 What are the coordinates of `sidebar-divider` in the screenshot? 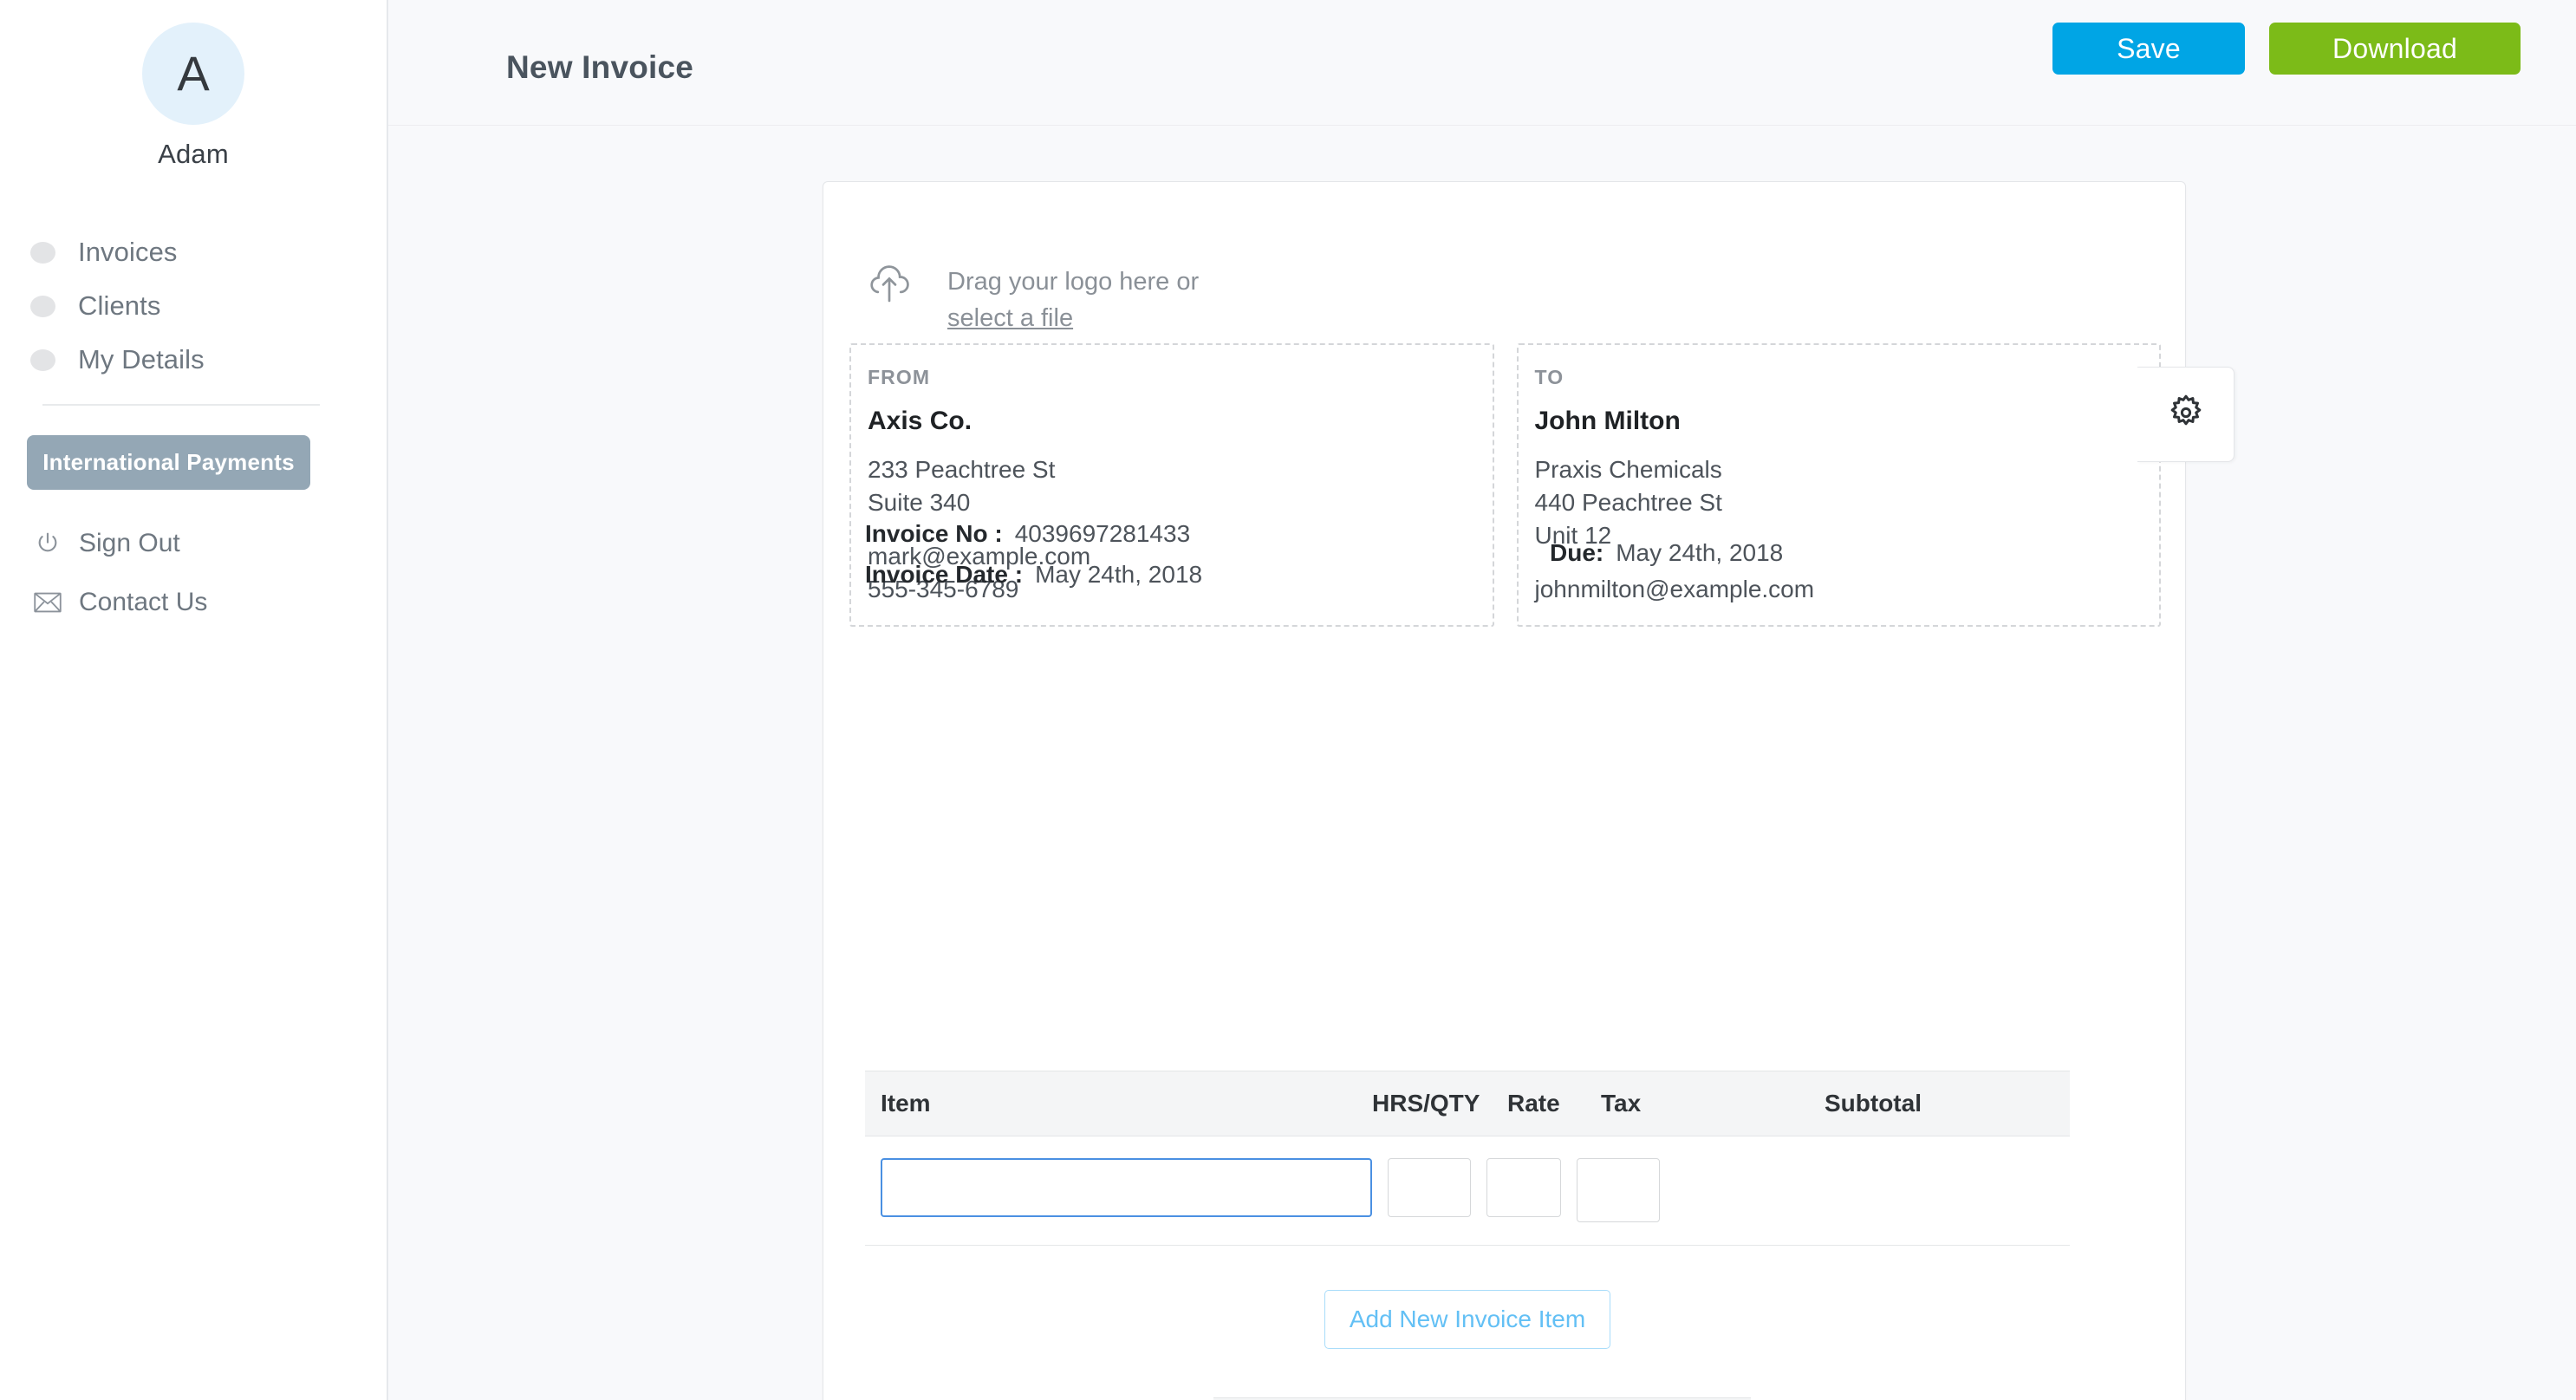 It's located at (181, 405).